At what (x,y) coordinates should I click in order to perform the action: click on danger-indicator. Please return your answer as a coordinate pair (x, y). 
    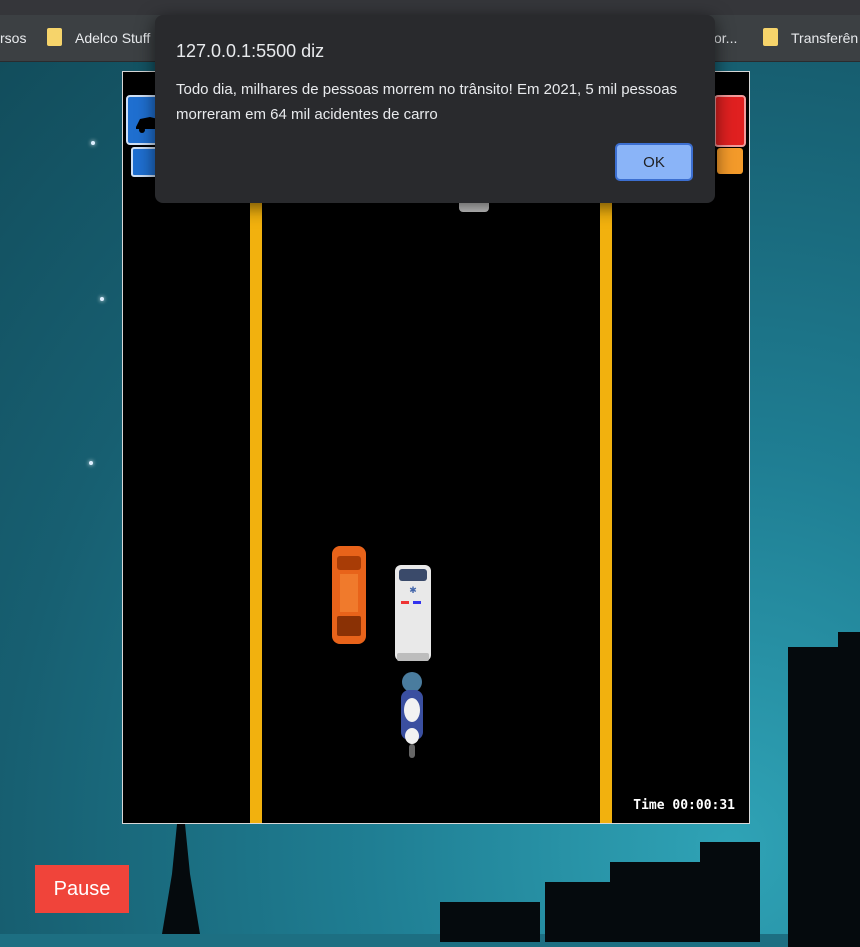
    Looking at the image, I should click on (730, 121).